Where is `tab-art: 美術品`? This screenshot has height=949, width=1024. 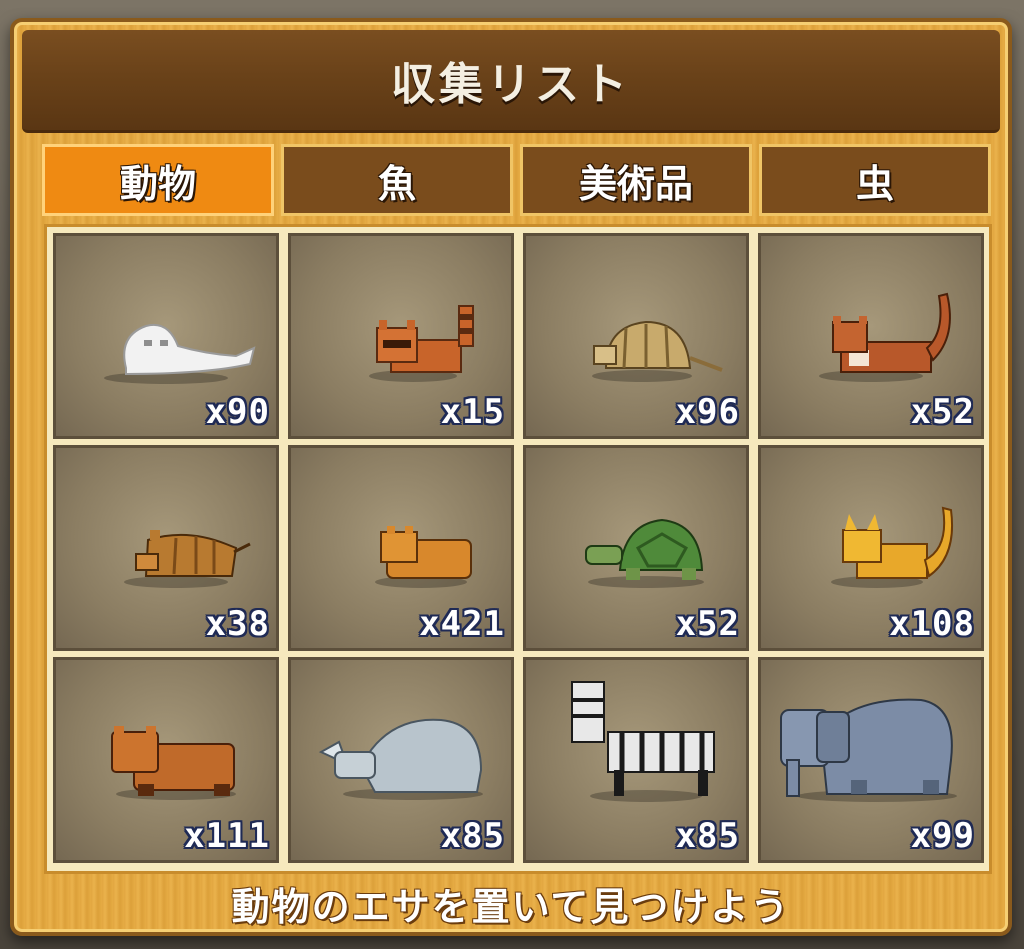 tab-art: 美術品 is located at coordinates (636, 180).